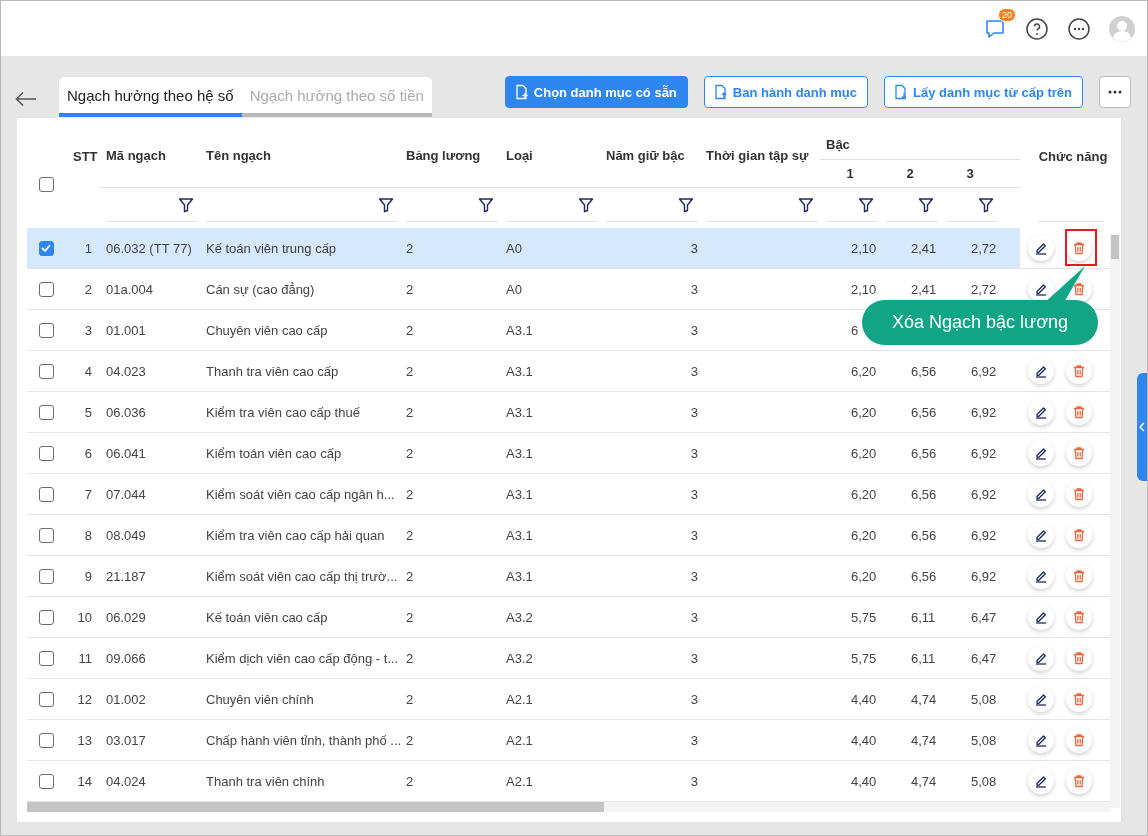  I want to click on toolbar-button: Chọn danh mục có sẵn, so click(596, 92).